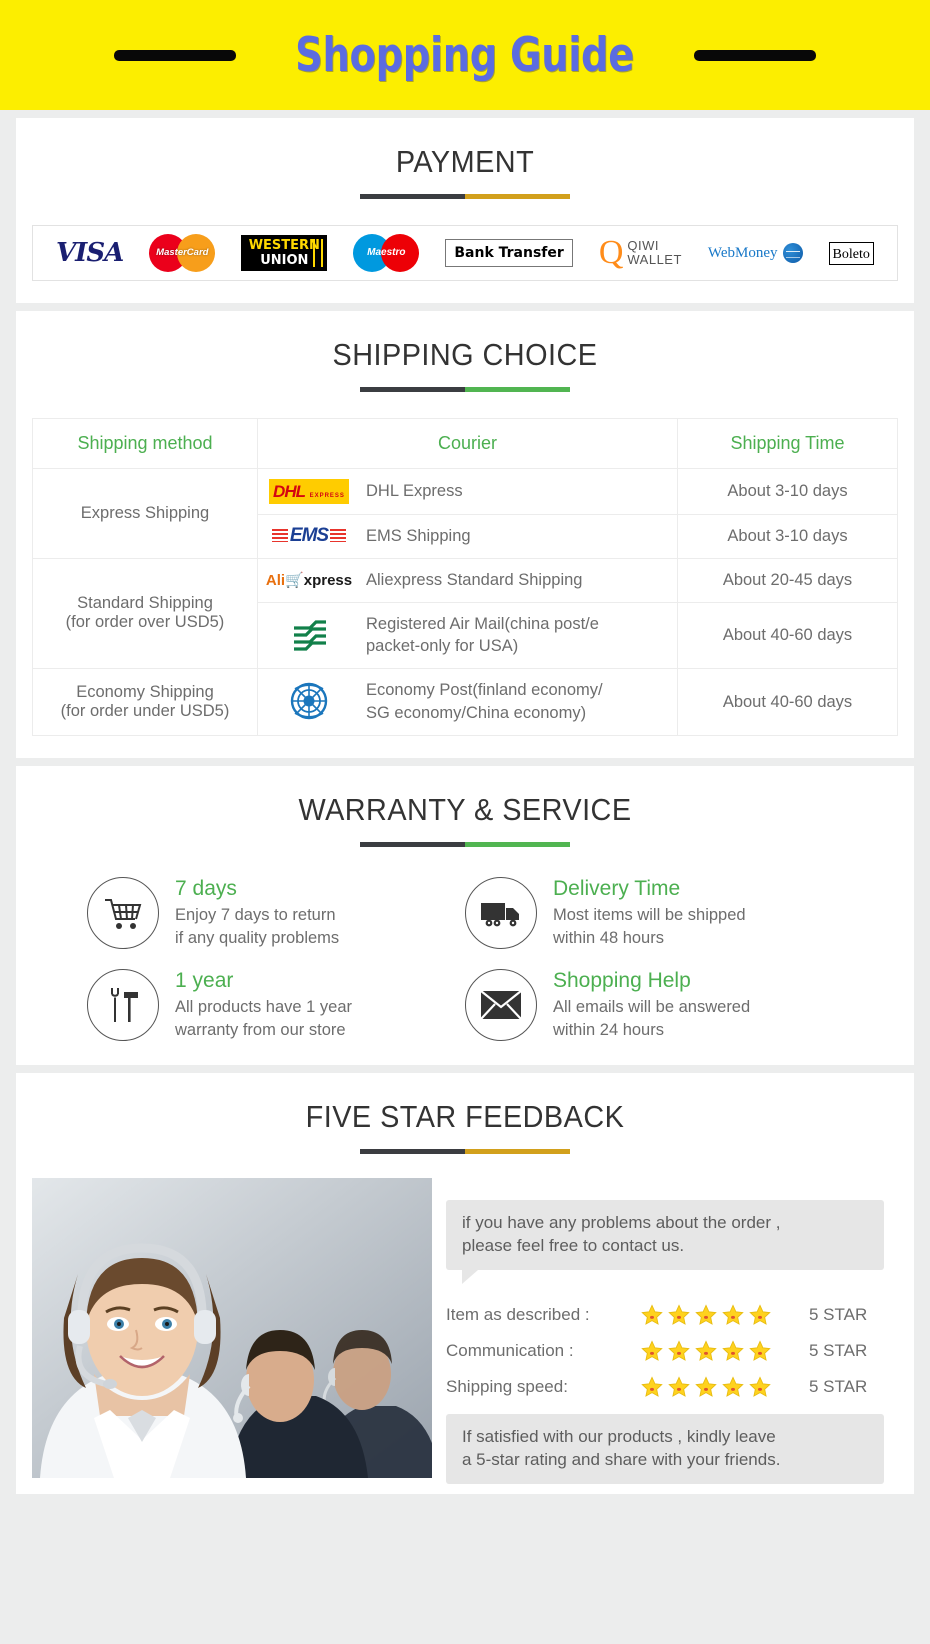 The image size is (930, 1644). I want to click on rating-row-communication: Communication : 5 STAR, so click(657, 1350).